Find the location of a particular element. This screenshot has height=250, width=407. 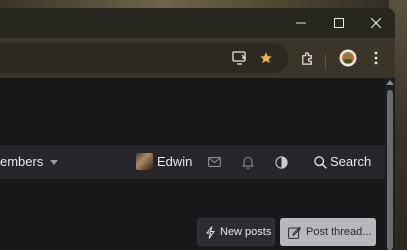

maximize-icon is located at coordinates (339, 23).